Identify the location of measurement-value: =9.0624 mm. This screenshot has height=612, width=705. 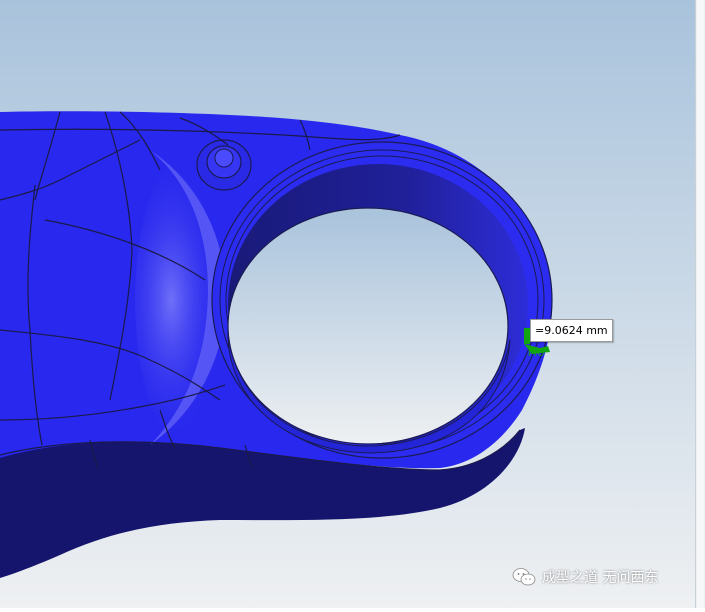
(571, 330).